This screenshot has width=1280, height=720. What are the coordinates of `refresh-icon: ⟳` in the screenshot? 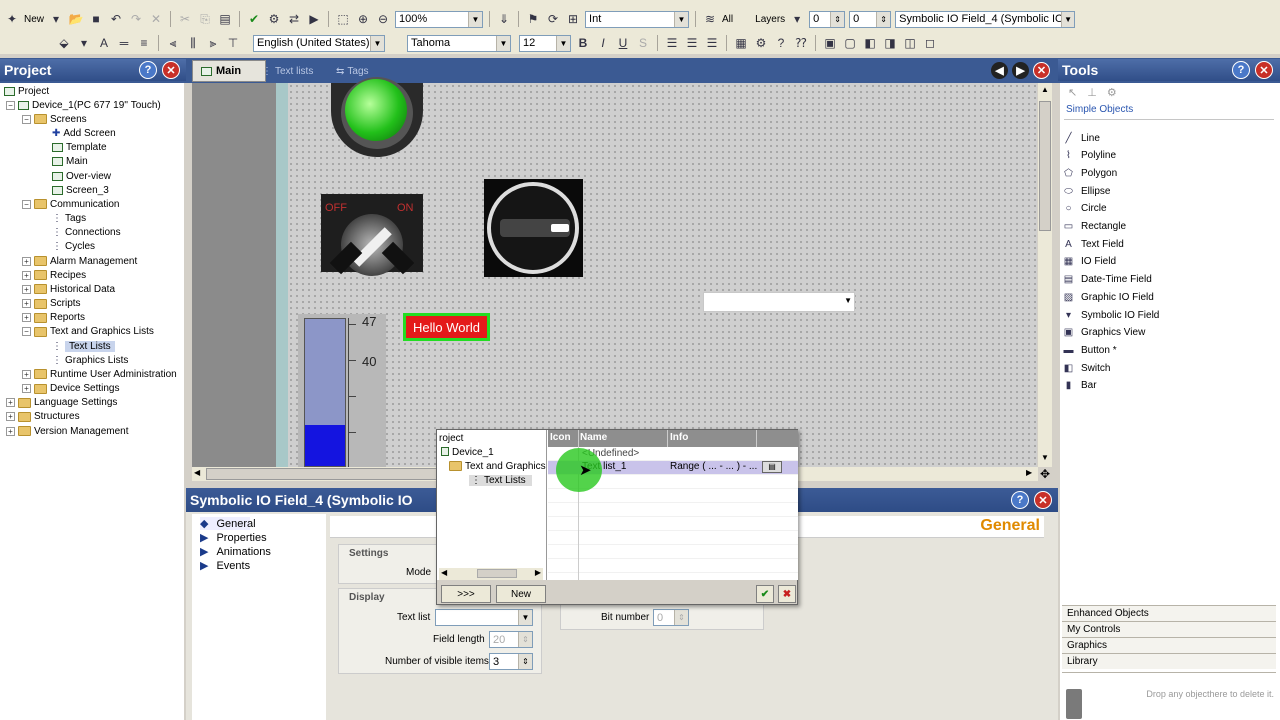 It's located at (553, 19).